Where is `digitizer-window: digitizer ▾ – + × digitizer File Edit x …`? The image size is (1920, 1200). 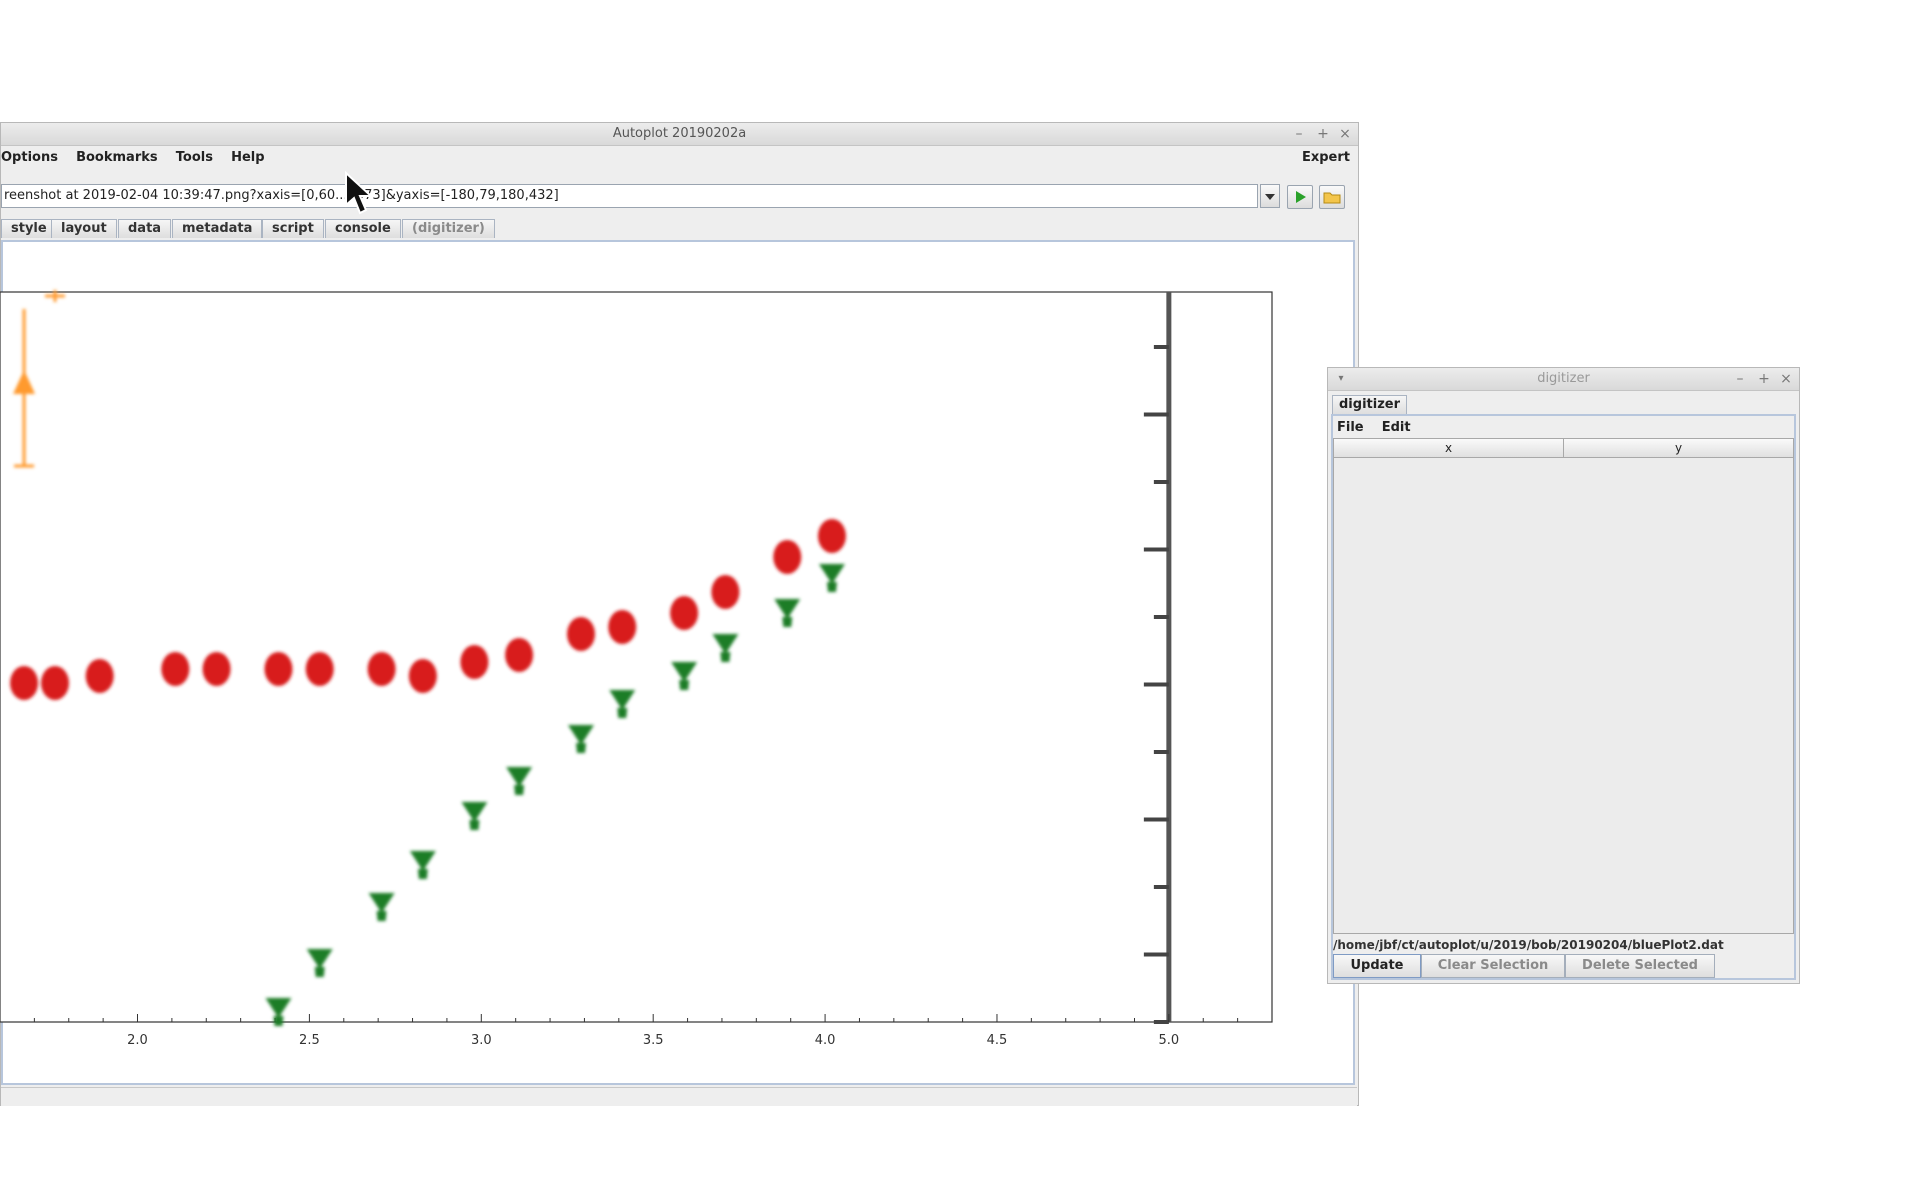
digitizer-window: digitizer ▾ – + × digitizer File Edit x … is located at coordinates (1563, 675).